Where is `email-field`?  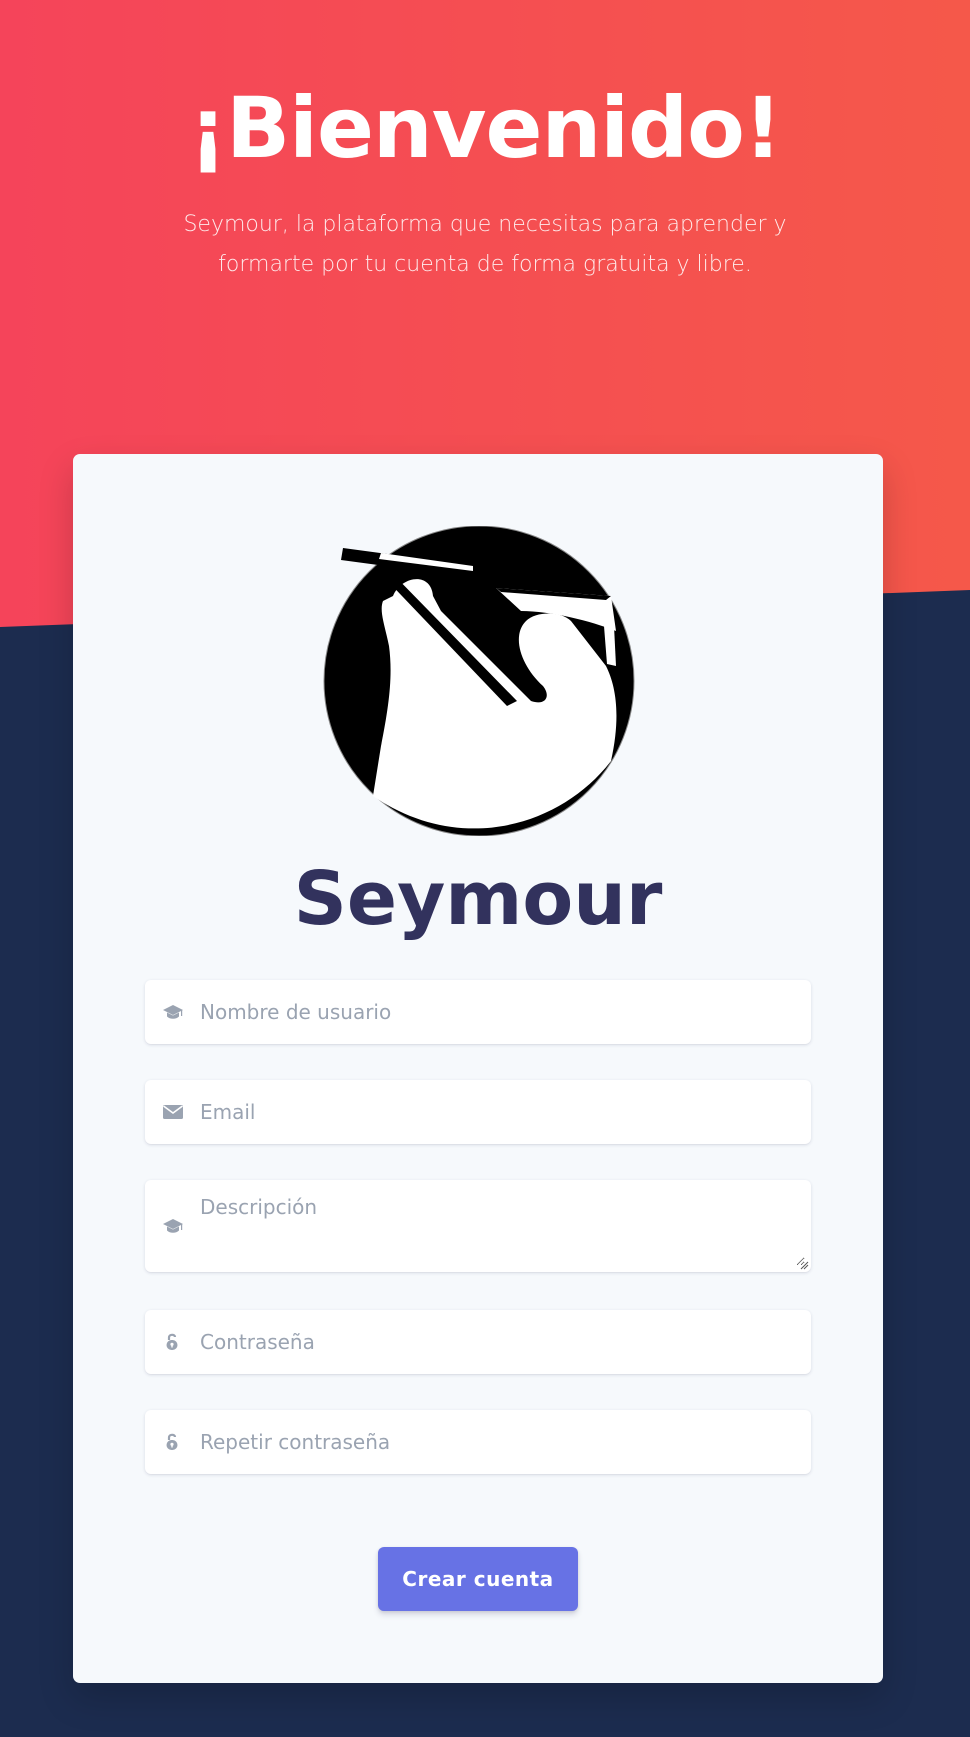
email-field is located at coordinates (478, 1112).